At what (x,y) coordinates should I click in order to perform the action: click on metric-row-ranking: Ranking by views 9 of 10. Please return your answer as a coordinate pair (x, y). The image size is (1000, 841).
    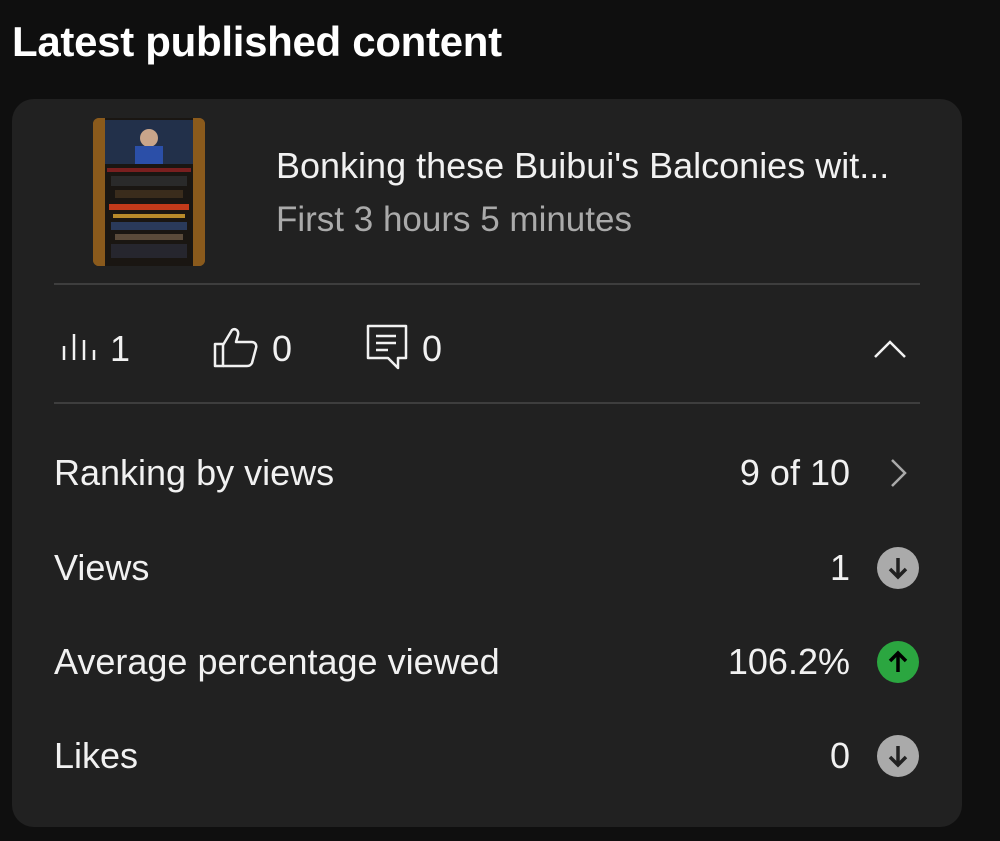
    Looking at the image, I should click on (487, 473).